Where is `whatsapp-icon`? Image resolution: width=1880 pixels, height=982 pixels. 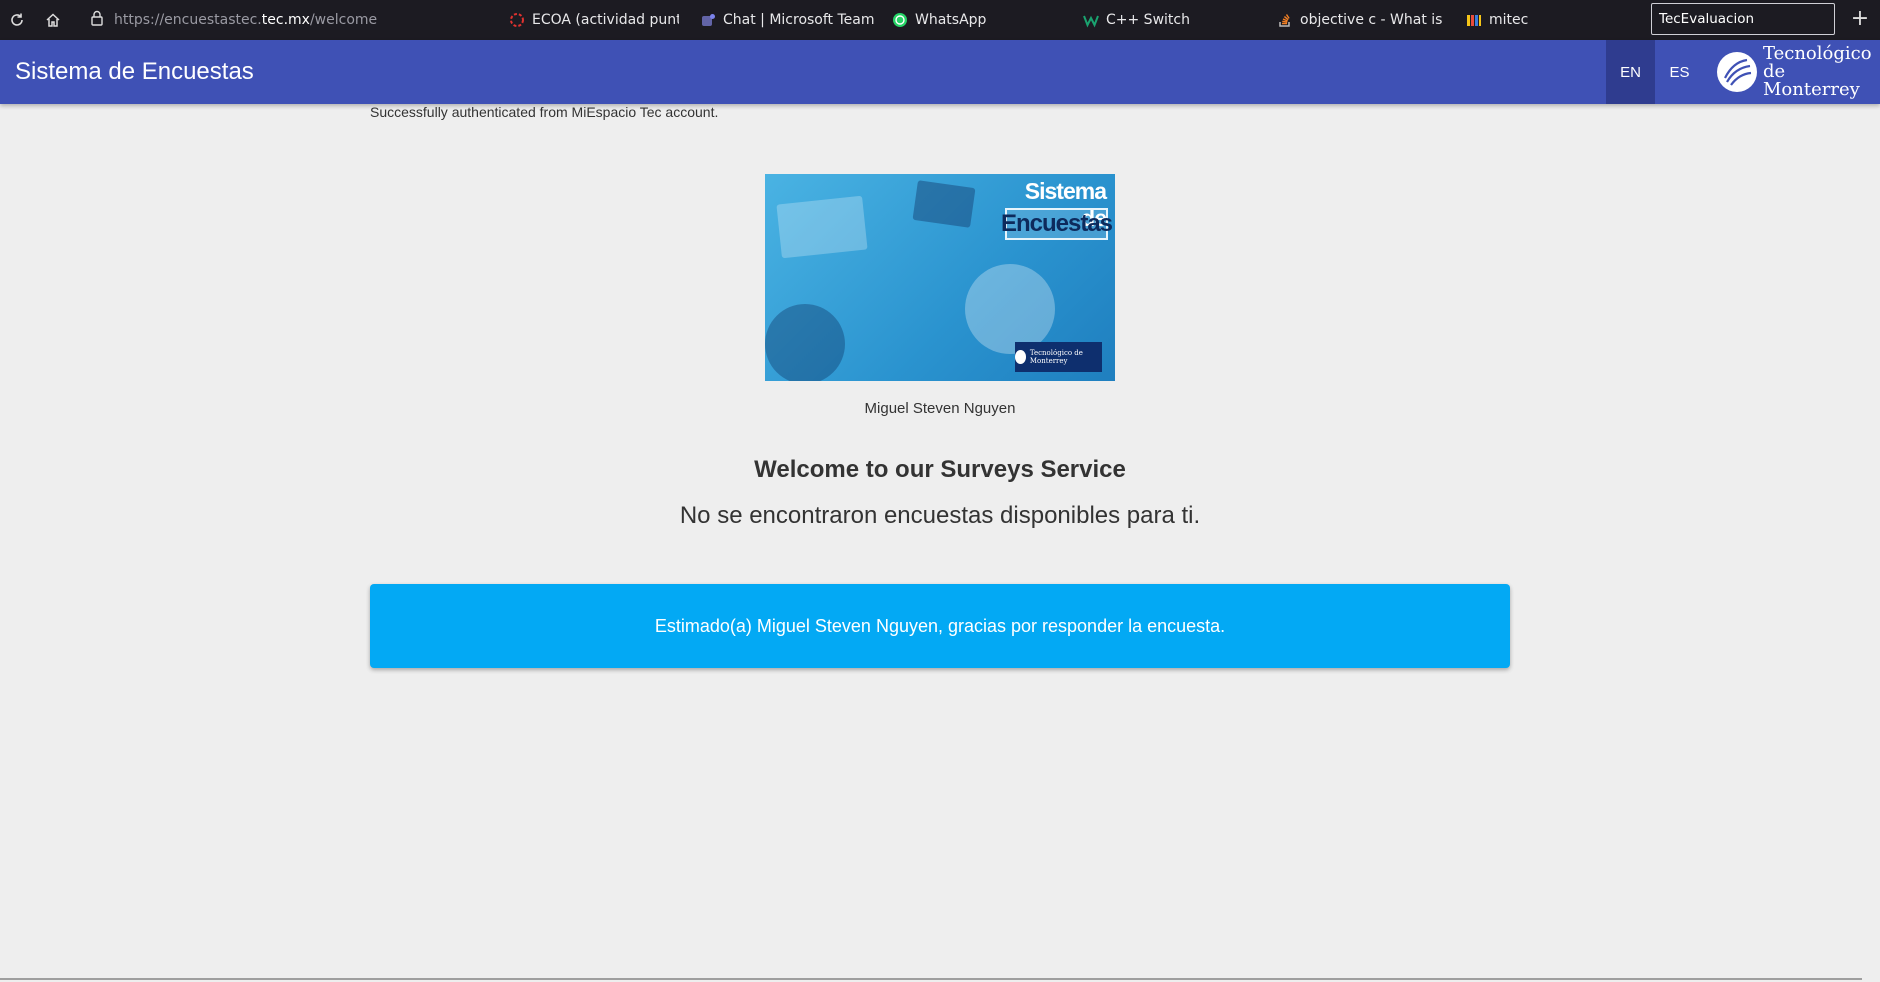 whatsapp-icon is located at coordinates (900, 20).